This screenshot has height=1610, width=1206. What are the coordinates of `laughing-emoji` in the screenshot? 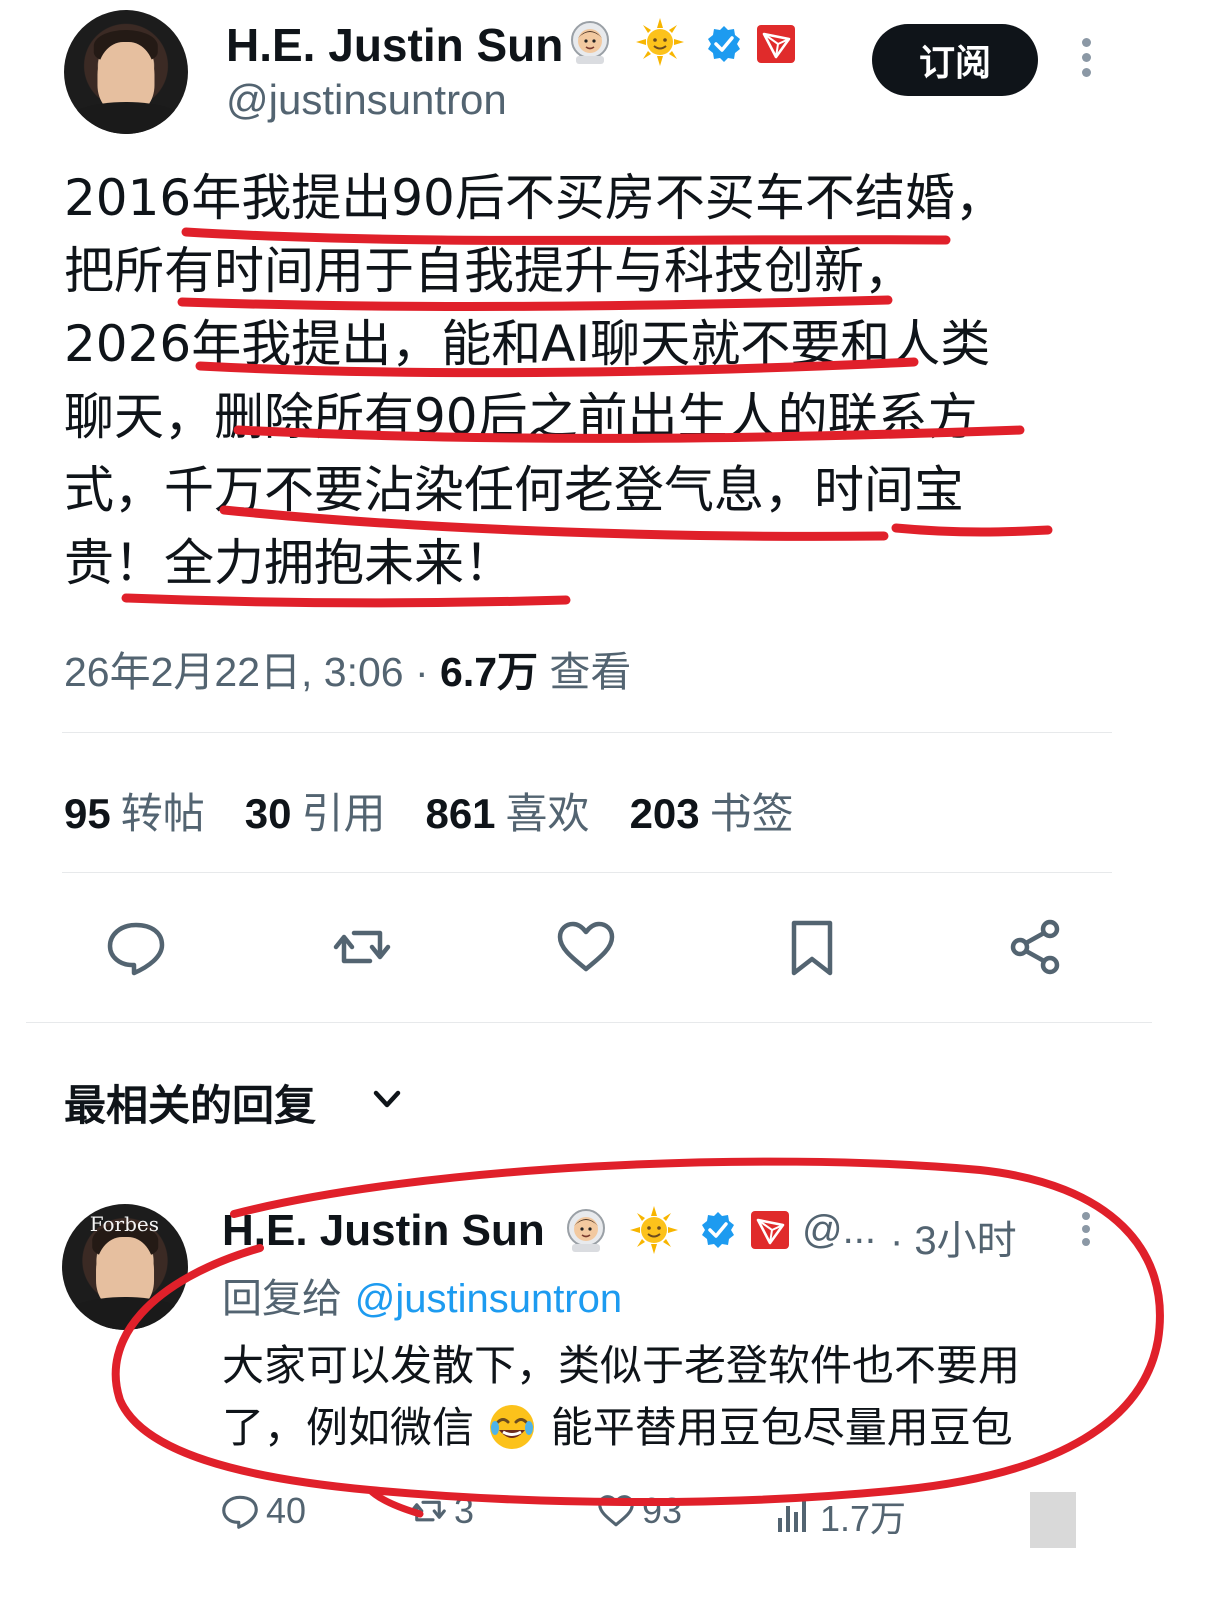 It's located at (512, 1427).